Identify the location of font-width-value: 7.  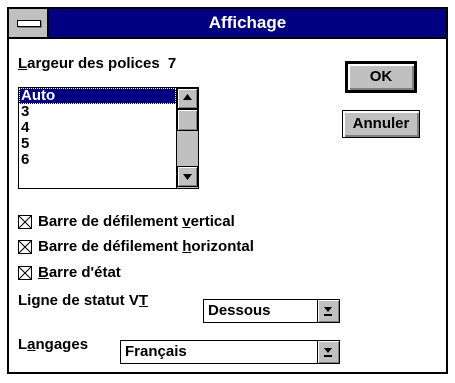
(172, 63).